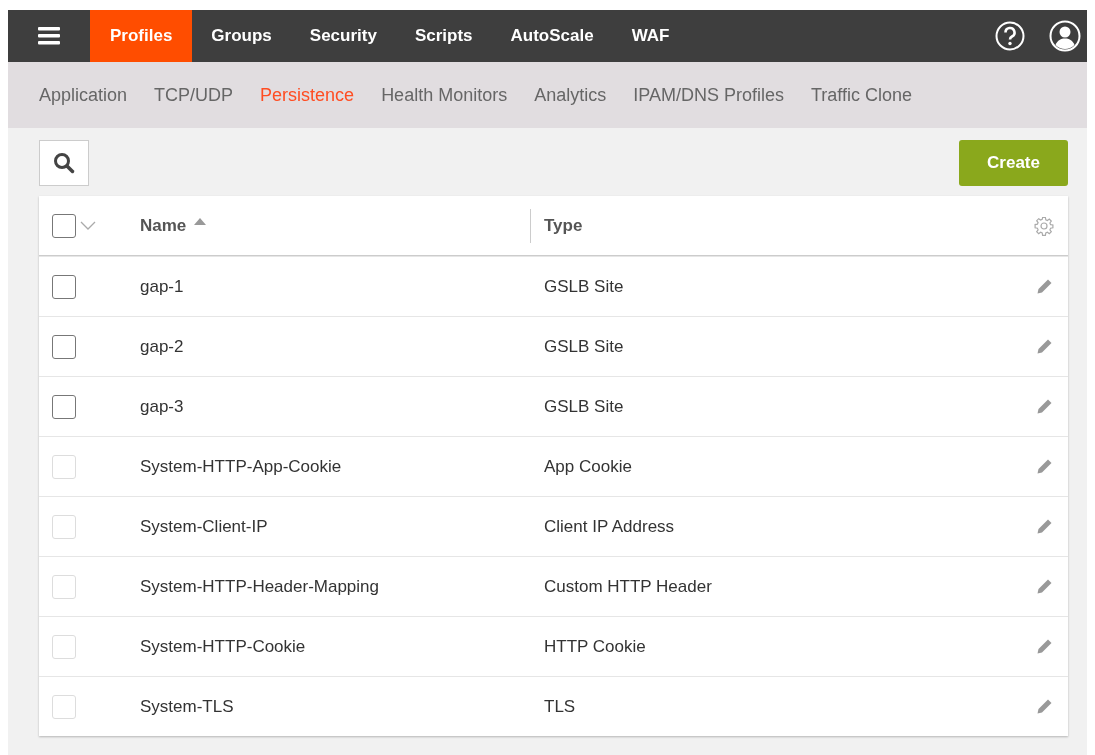  Describe the element at coordinates (204, 526) in the screenshot. I see `table-cell: System-Client-IP` at that location.